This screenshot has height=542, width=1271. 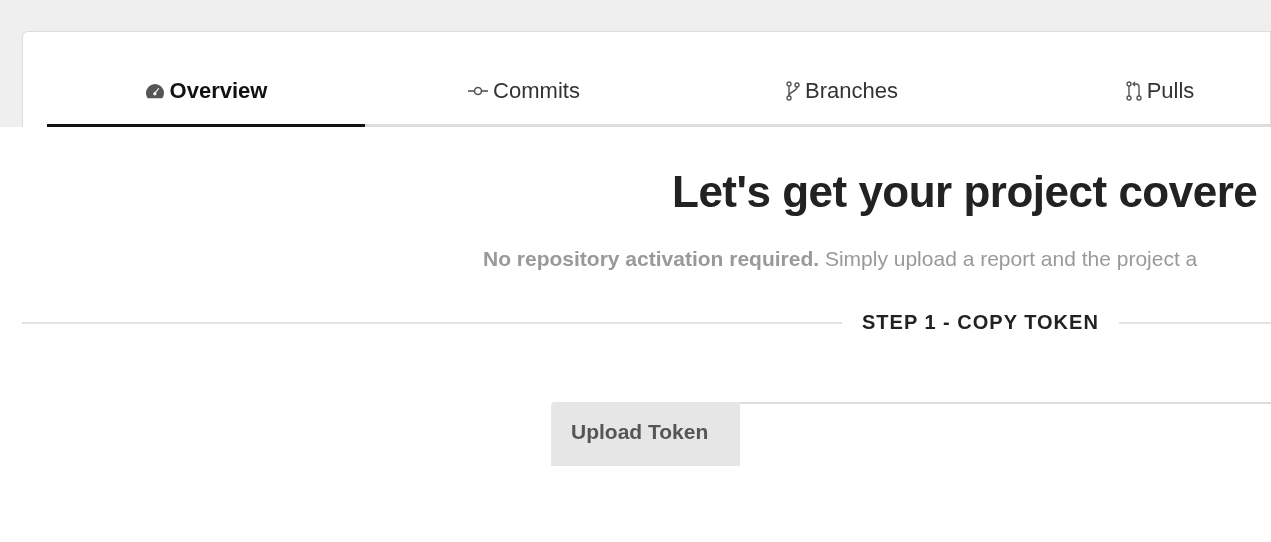 I want to click on tab: Commits, so click(x=524, y=92).